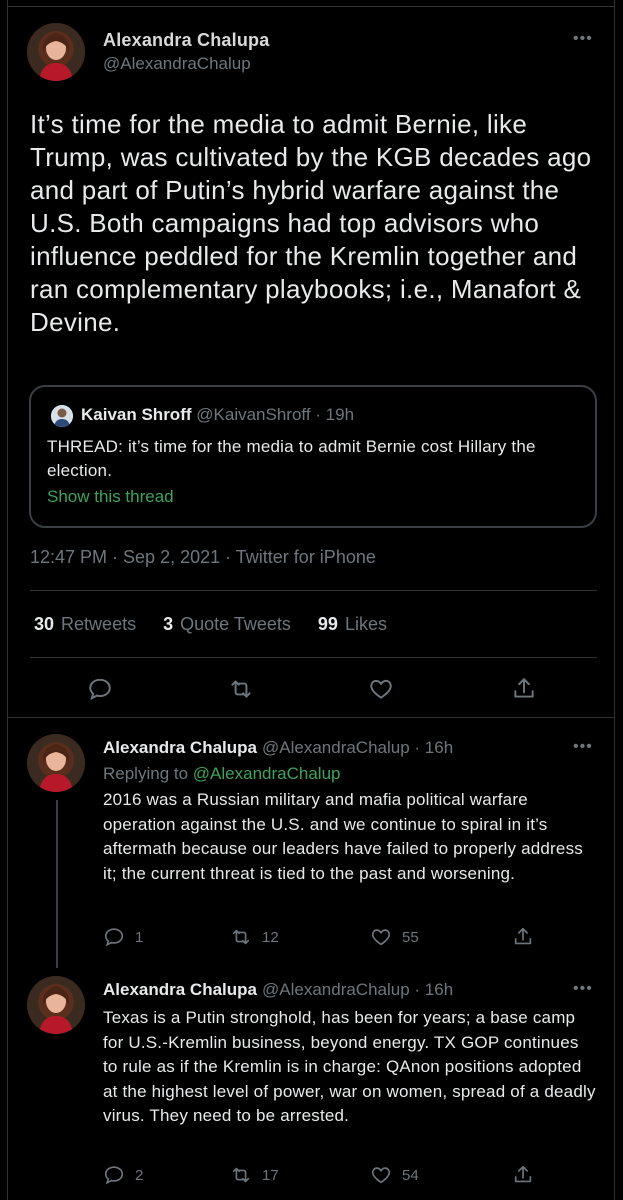  I want to click on replying-to-link: @AlexandraChalup, so click(267, 773).